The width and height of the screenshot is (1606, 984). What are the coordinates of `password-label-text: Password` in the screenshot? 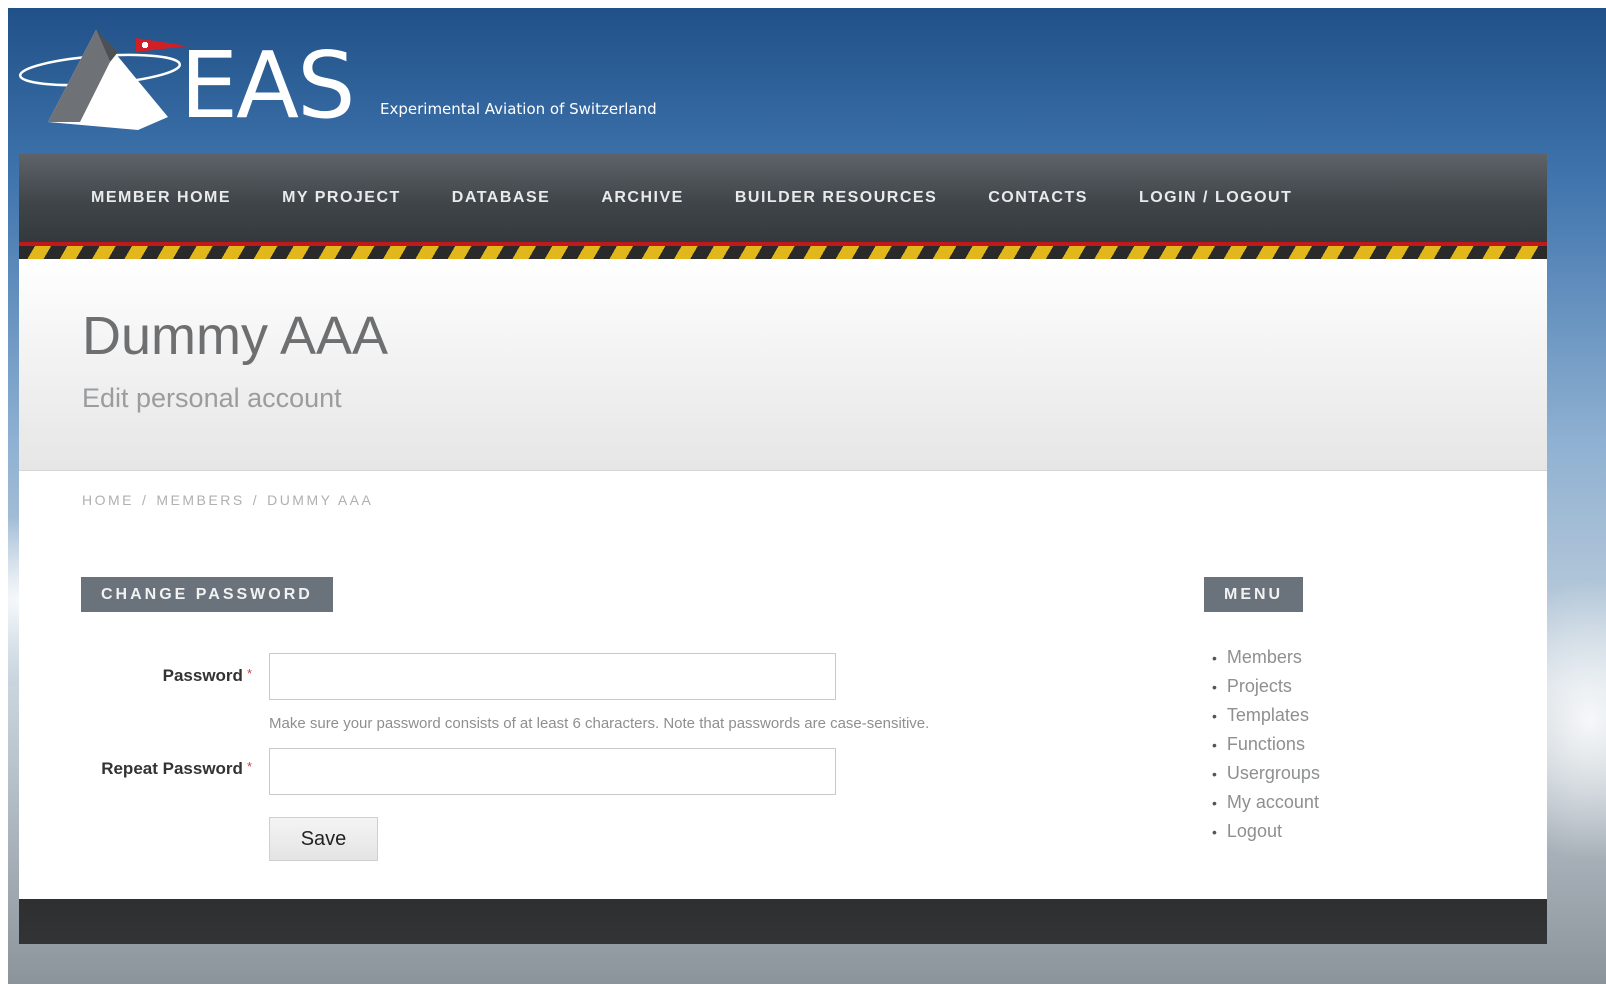 It's located at (202, 675).